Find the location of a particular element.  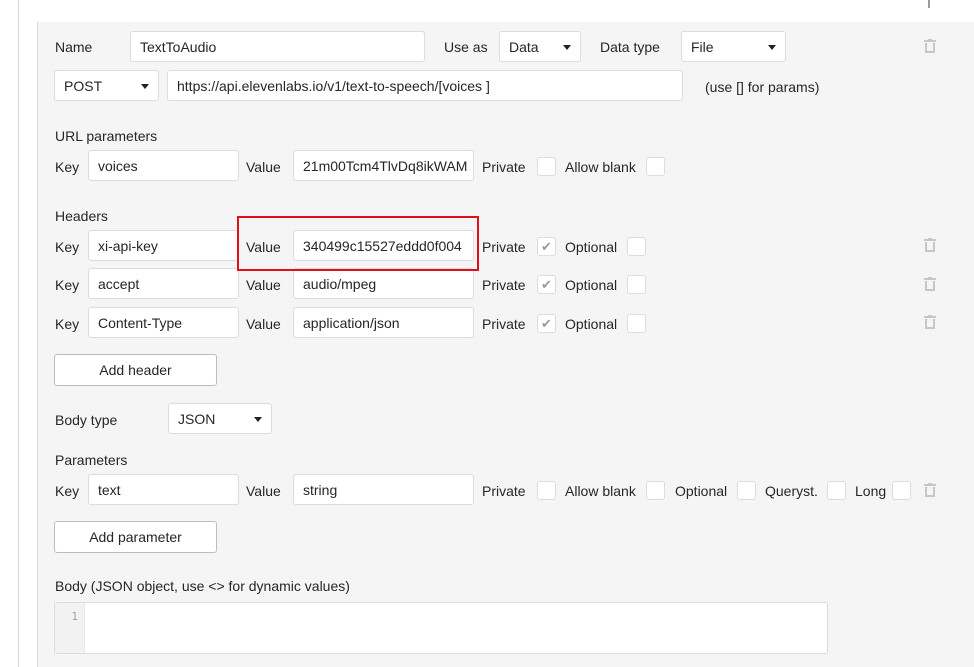

method-value: POST is located at coordinates (83, 86).